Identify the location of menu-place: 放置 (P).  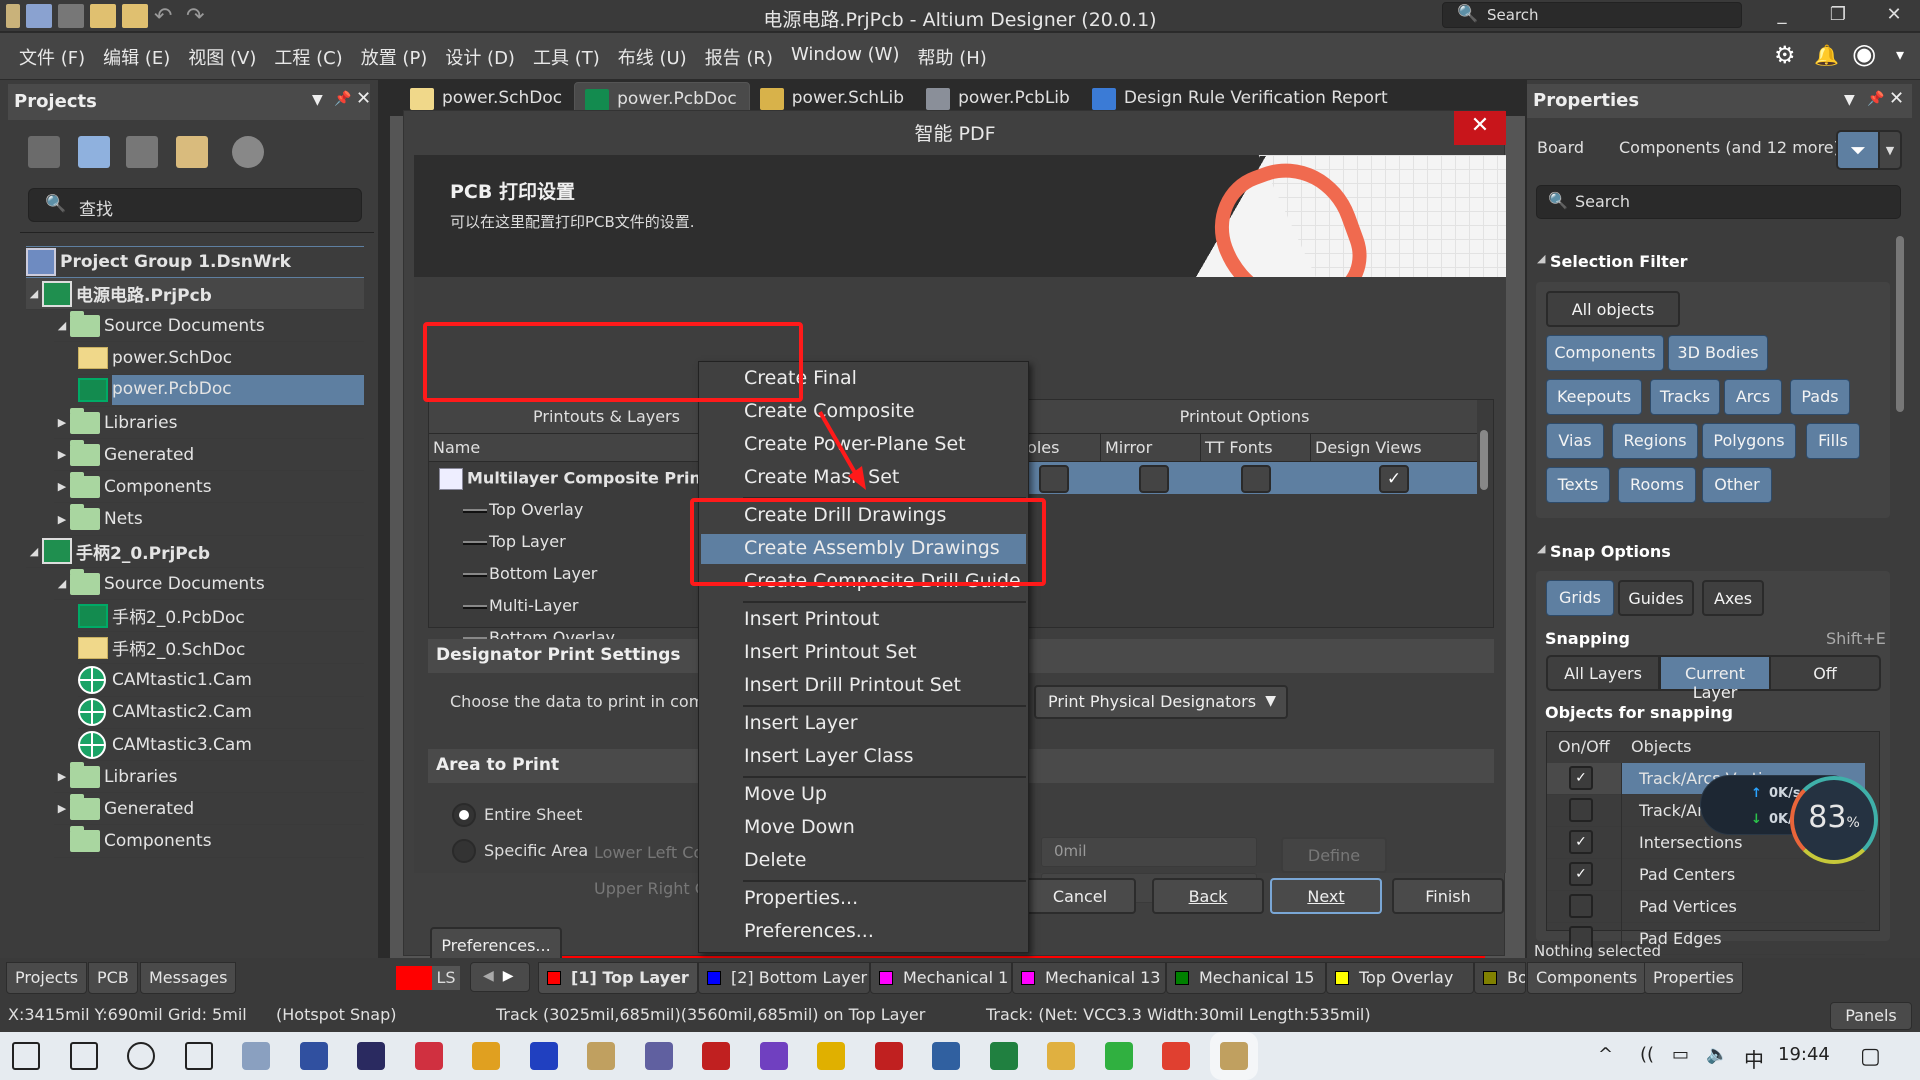
(394, 57).